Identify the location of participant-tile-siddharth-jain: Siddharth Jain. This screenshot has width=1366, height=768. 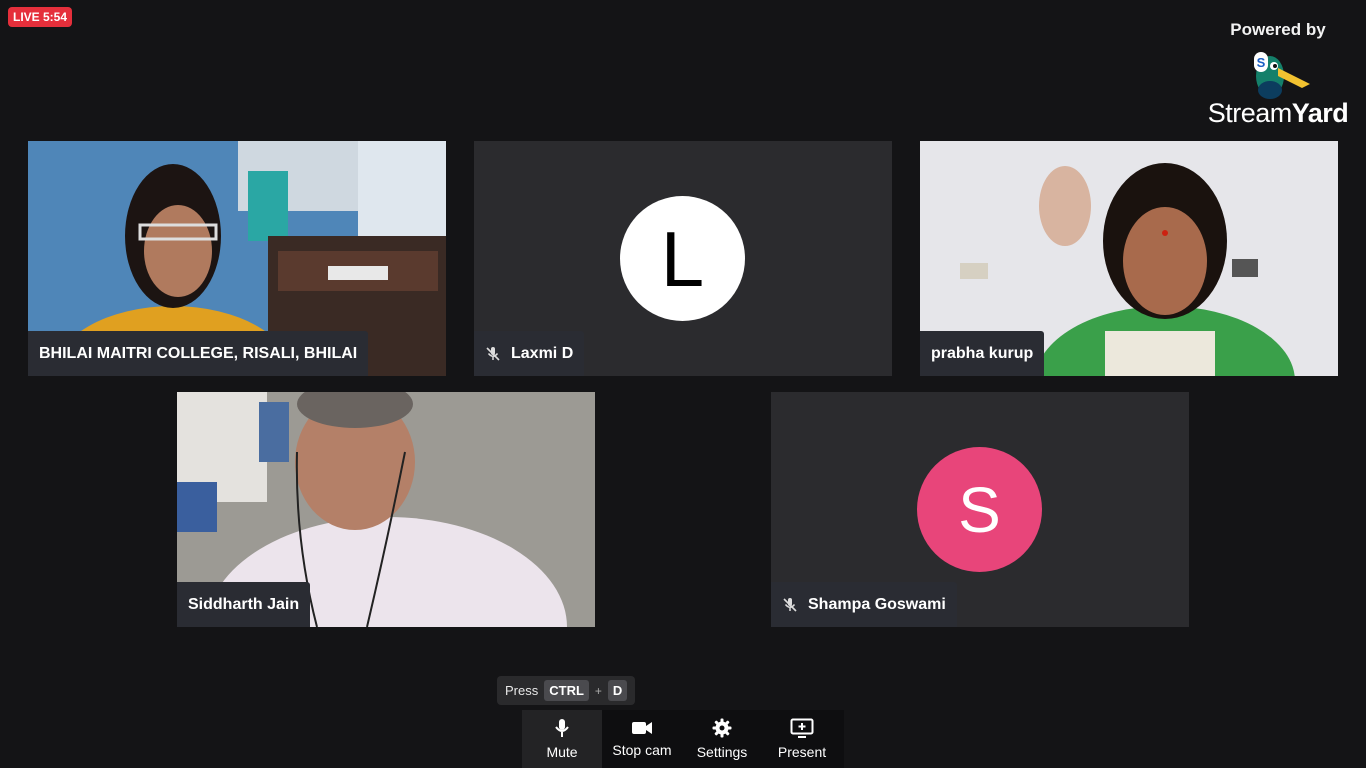
(386, 509).